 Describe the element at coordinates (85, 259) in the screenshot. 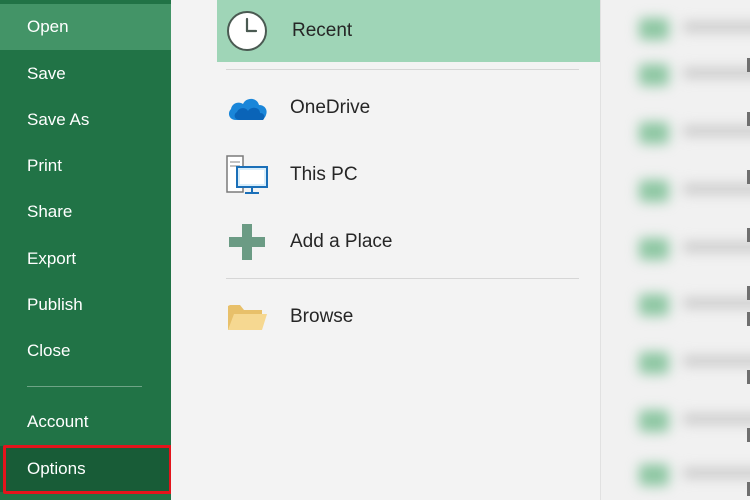

I see `nav-export: Export` at that location.